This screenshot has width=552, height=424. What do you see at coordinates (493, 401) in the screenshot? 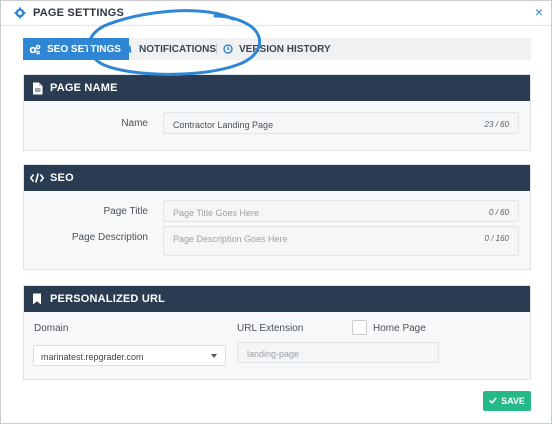
I see `checkmark-icon` at bounding box center [493, 401].